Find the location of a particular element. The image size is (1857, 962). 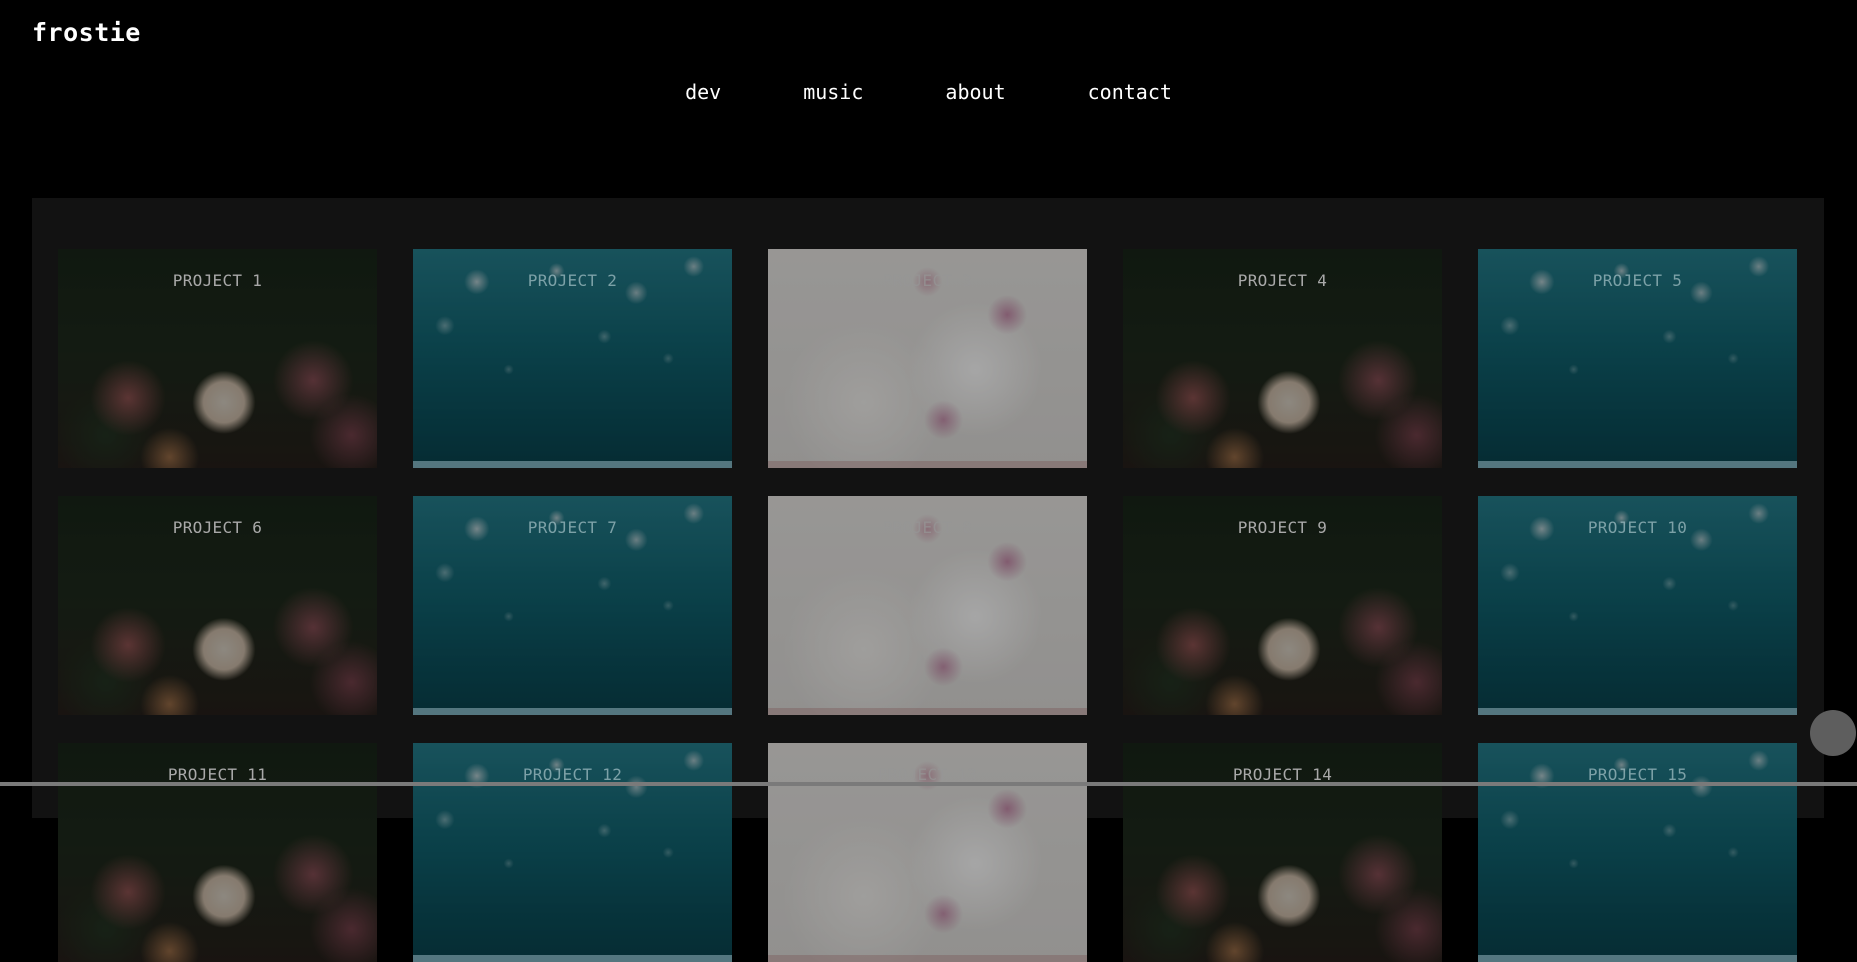

project-card: PROJECT 2 is located at coordinates (572, 358).